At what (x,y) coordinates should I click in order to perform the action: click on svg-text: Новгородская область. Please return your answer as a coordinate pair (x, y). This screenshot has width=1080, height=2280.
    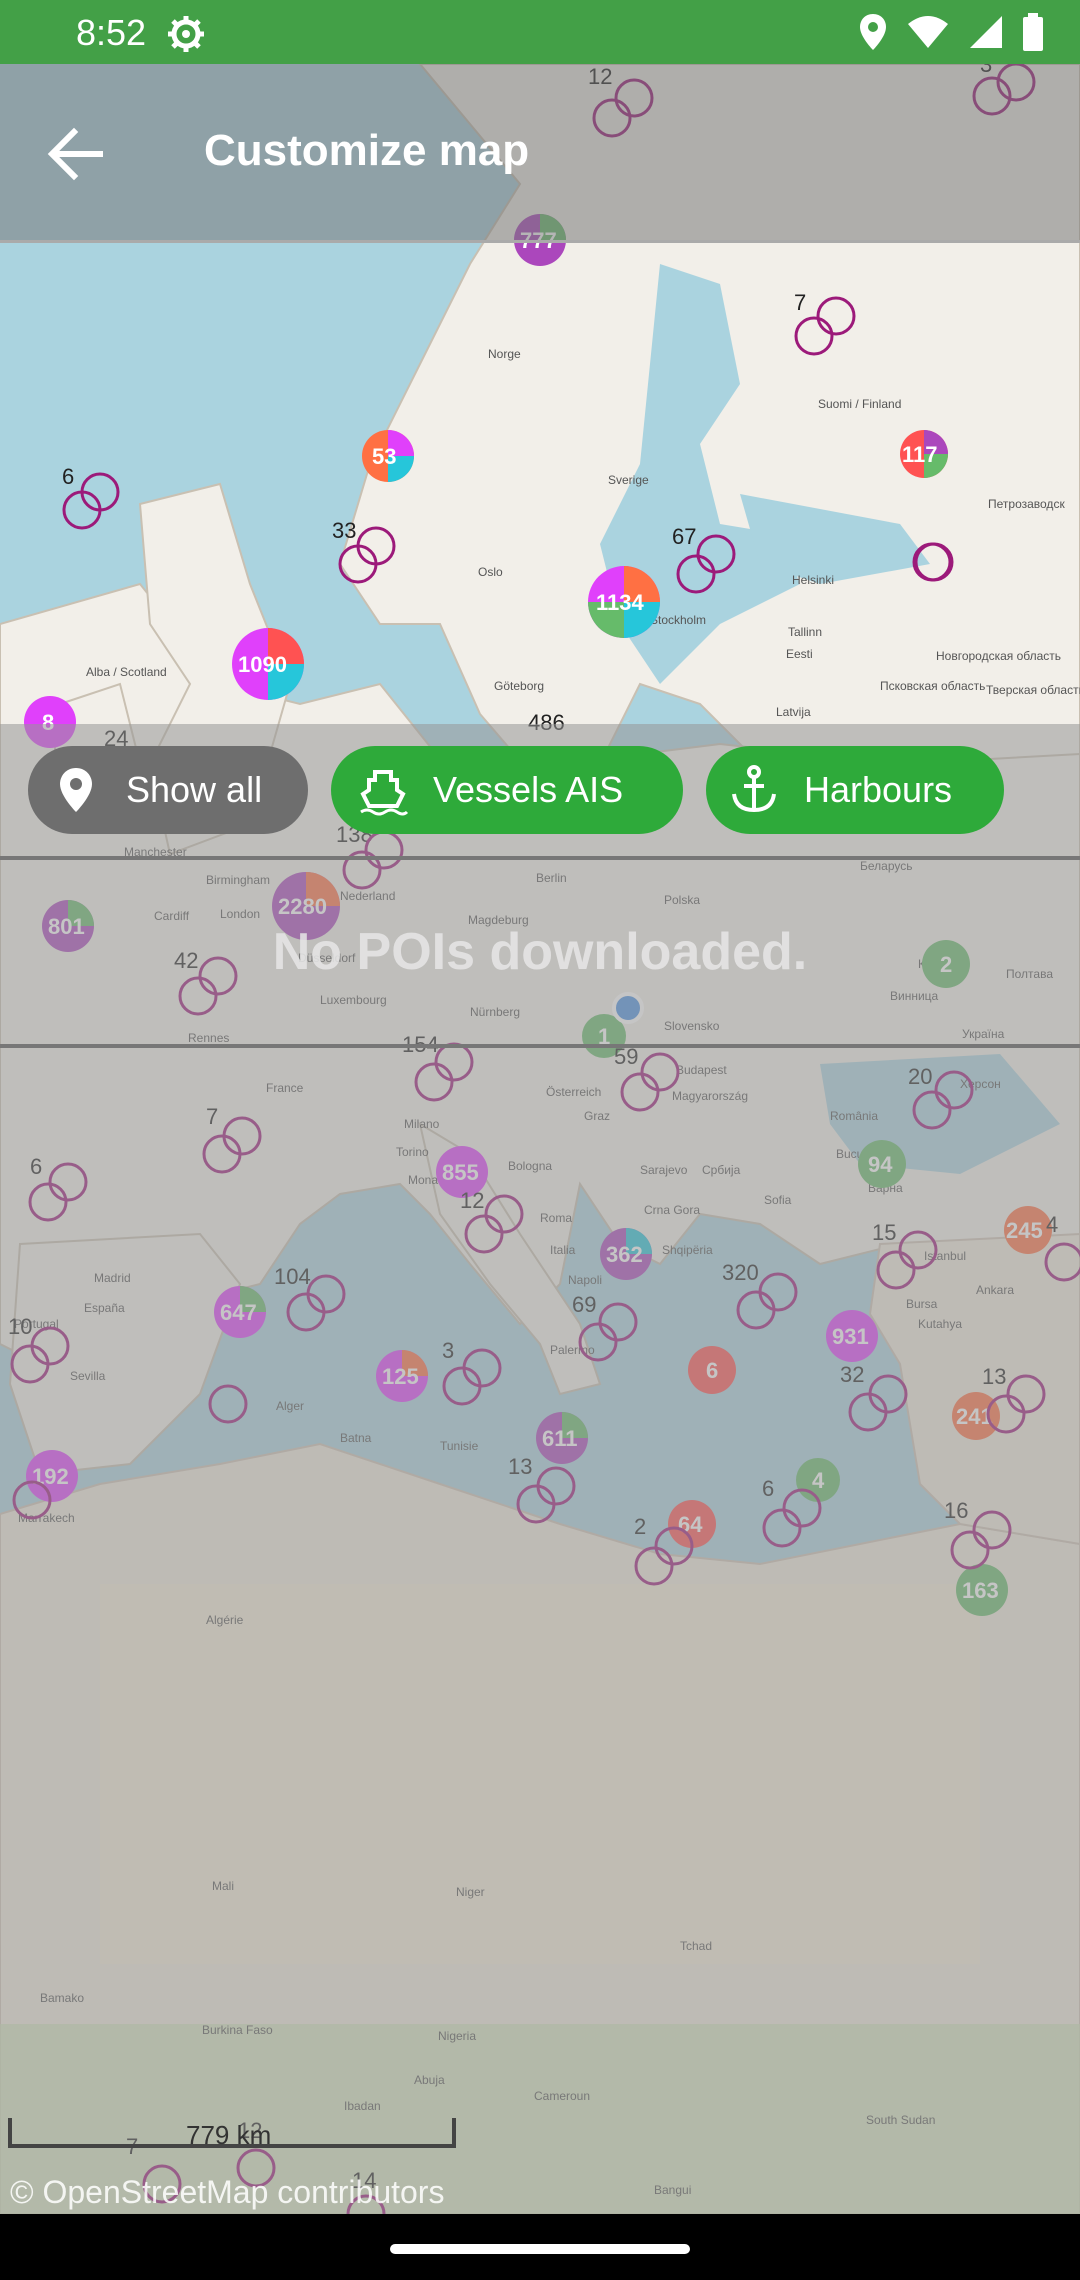
    Looking at the image, I should click on (998, 656).